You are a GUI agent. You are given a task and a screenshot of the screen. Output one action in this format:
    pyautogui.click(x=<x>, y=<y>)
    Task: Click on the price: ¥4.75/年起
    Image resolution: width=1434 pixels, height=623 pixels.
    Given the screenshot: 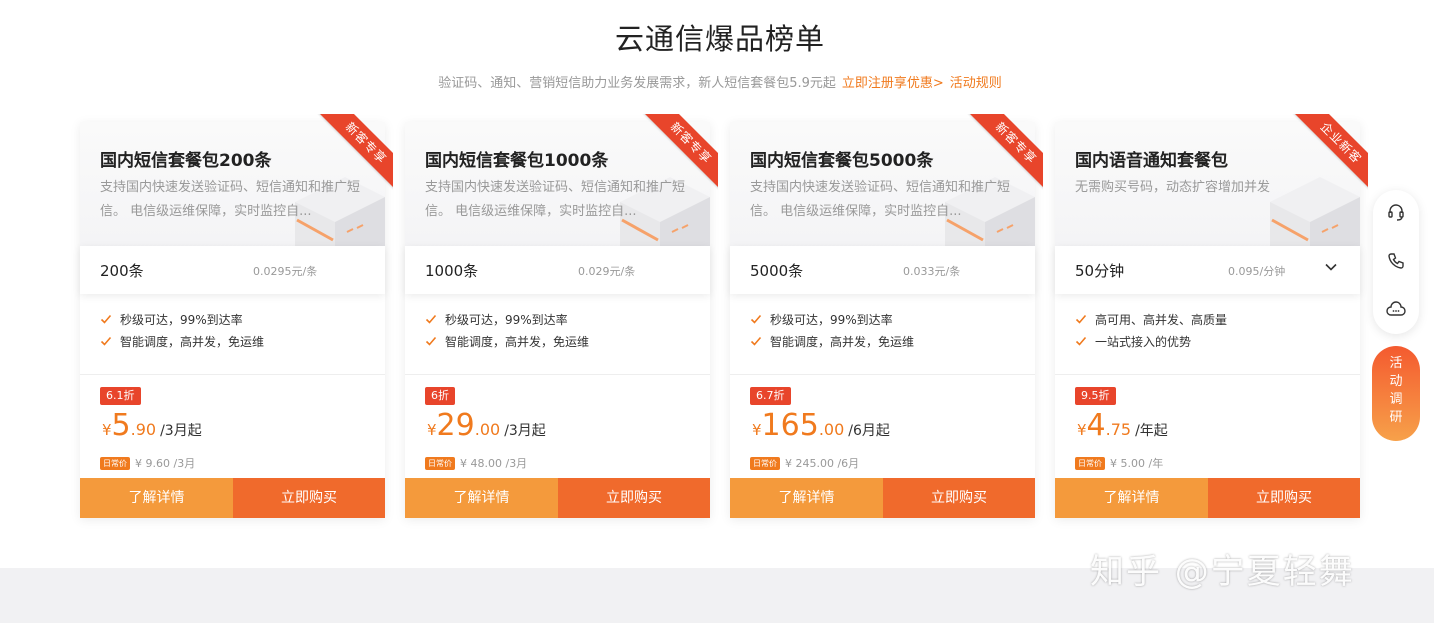 What is the action you would take?
    pyautogui.click(x=1122, y=425)
    